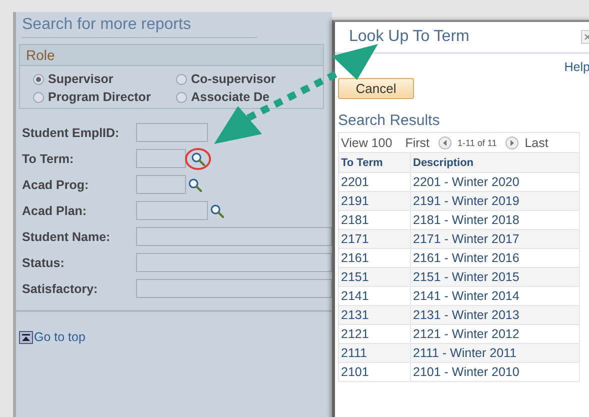  I want to click on last-link: Last, so click(536, 143).